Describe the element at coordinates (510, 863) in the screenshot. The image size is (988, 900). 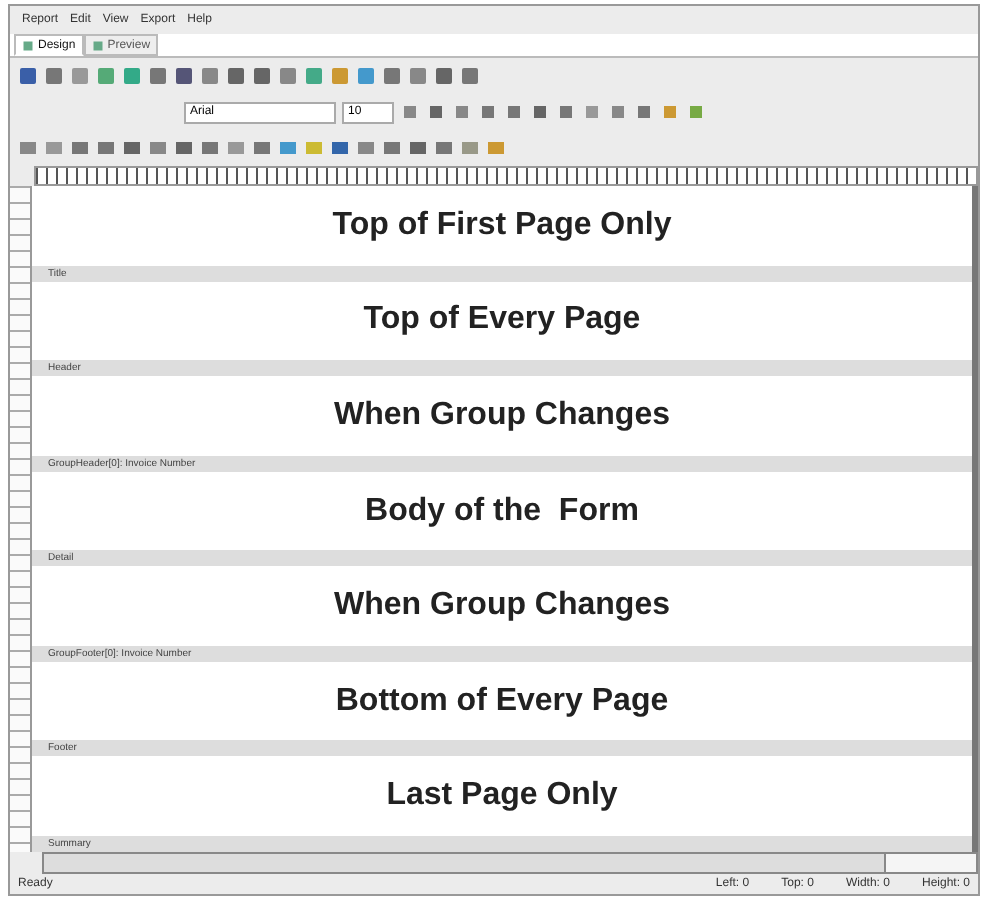
I see `horizontal-scrollbar` at that location.